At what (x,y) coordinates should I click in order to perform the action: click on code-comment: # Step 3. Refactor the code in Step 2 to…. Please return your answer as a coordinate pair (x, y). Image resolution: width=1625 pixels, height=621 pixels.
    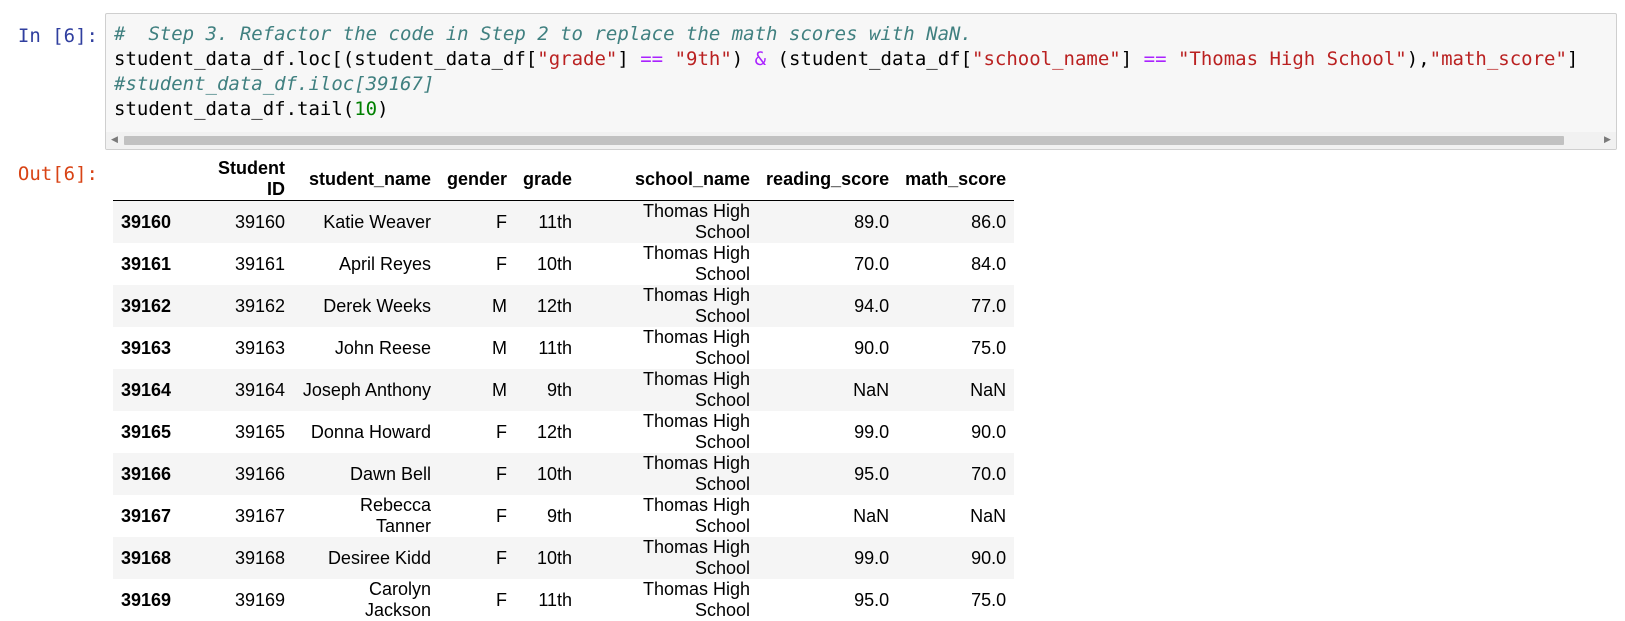
    Looking at the image, I should click on (543, 34).